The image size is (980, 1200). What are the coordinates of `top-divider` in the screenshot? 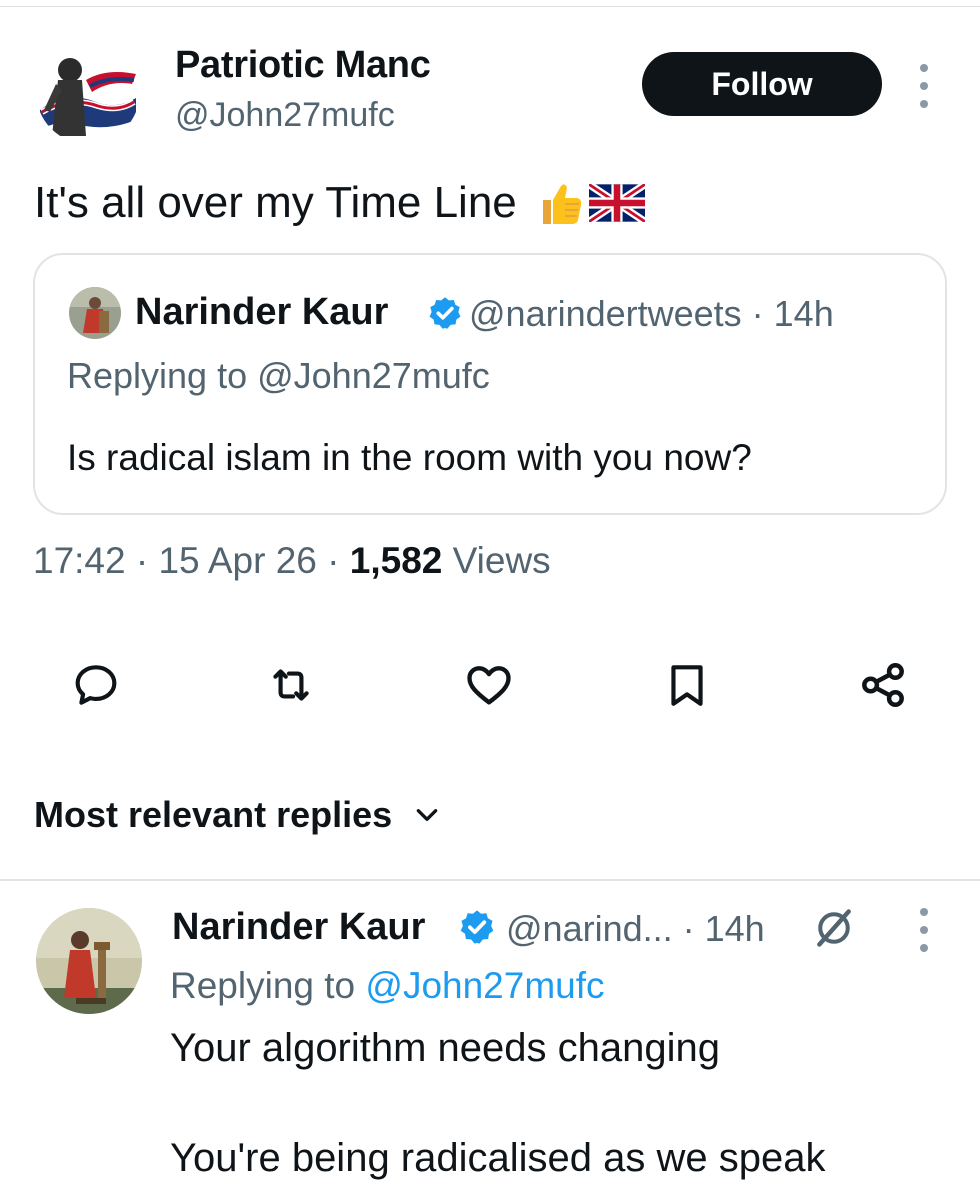 It's located at (490, 6).